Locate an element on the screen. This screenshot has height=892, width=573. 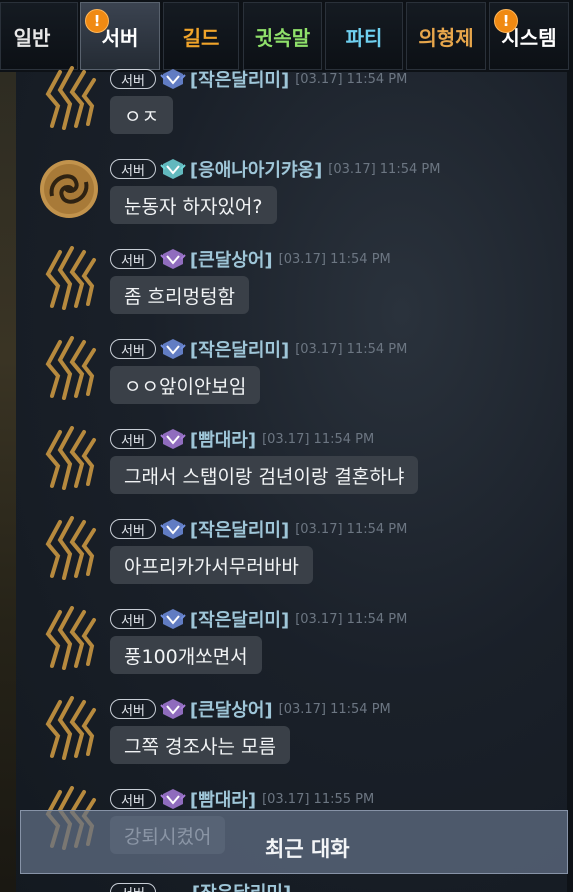
tab-brotherhood: 의형제 is located at coordinates (446, 36).